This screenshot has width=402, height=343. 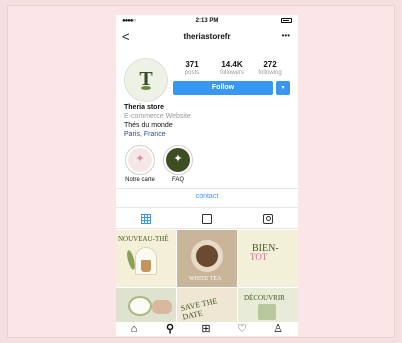 I want to click on highlight-notre-carte: ✦ Notre carte, so click(x=140, y=164).